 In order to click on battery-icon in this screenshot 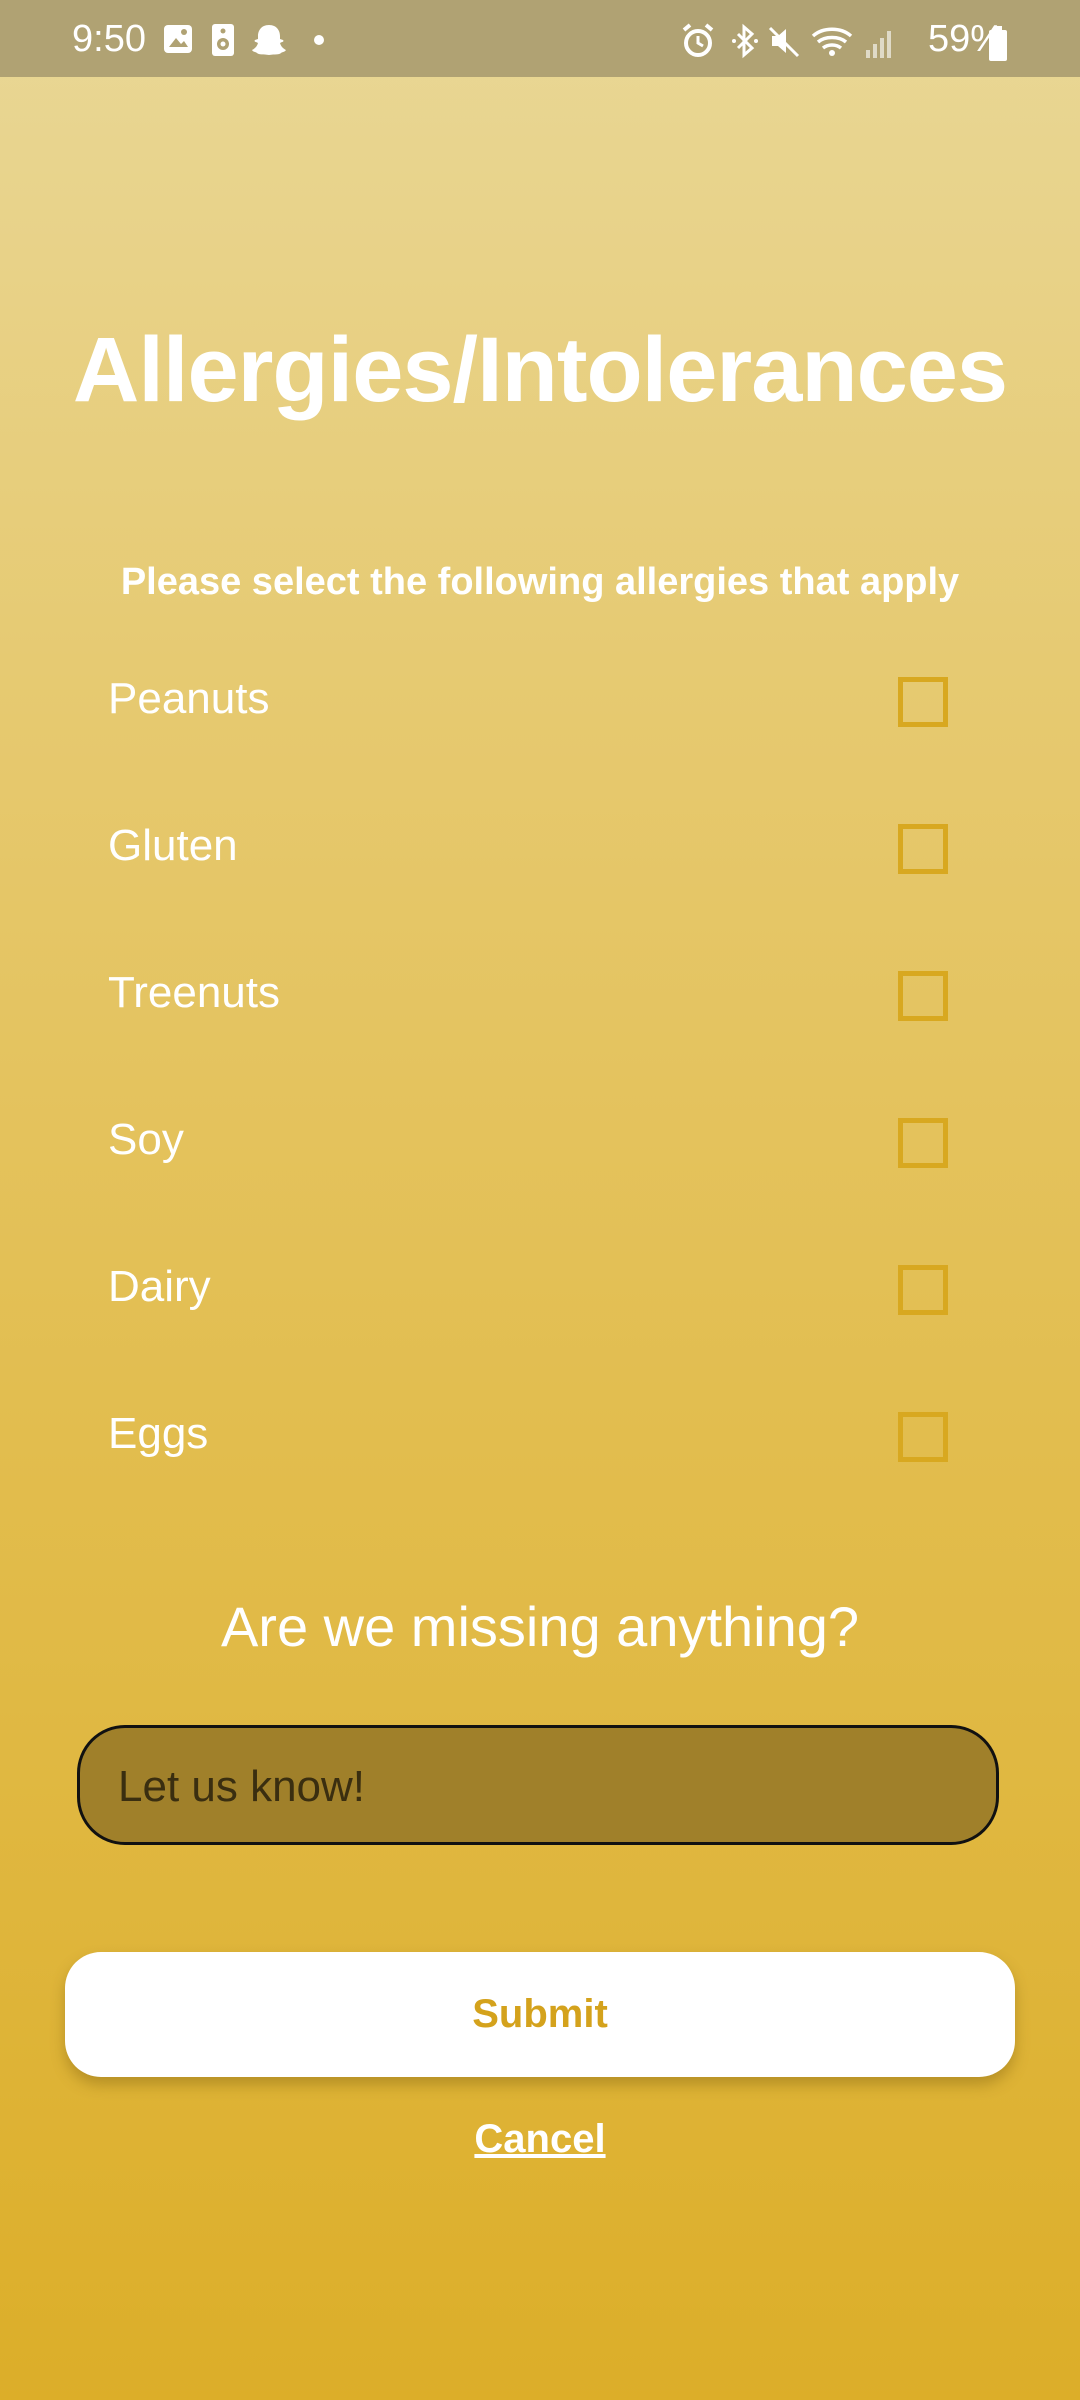, I will do `click(998, 43)`.